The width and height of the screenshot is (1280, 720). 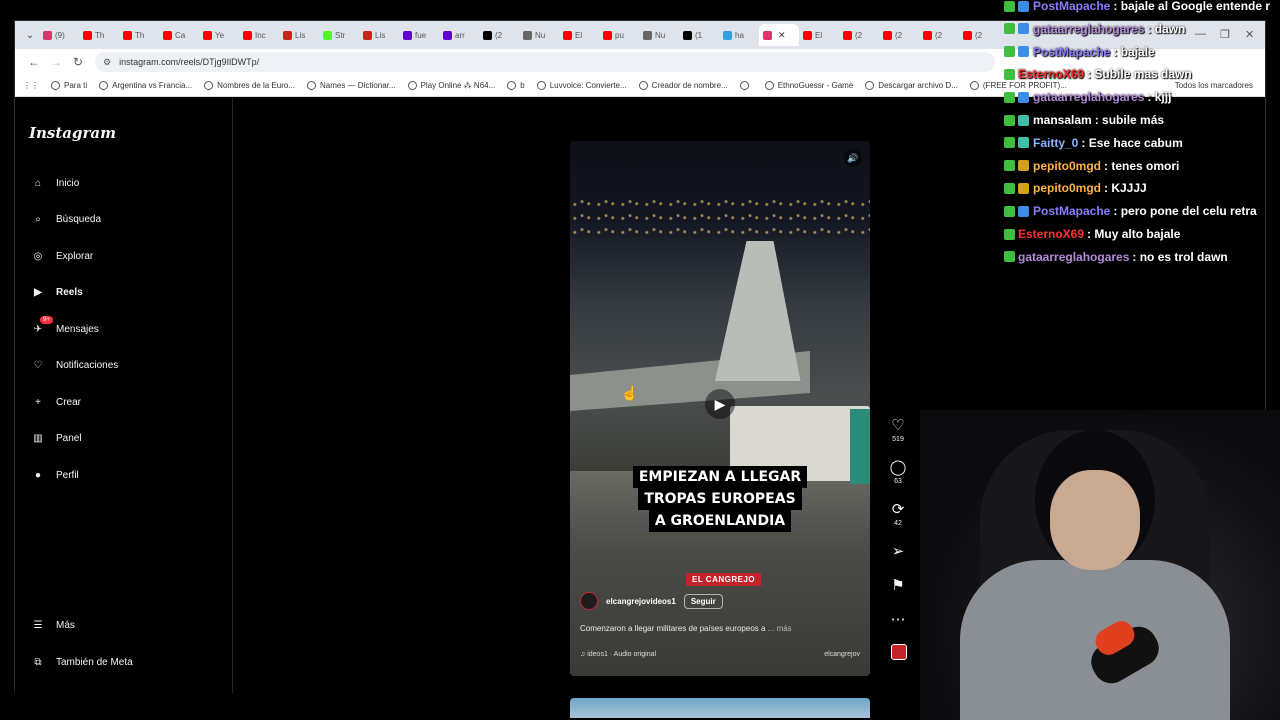 I want to click on play-icon: ▶, so click(x=720, y=404).